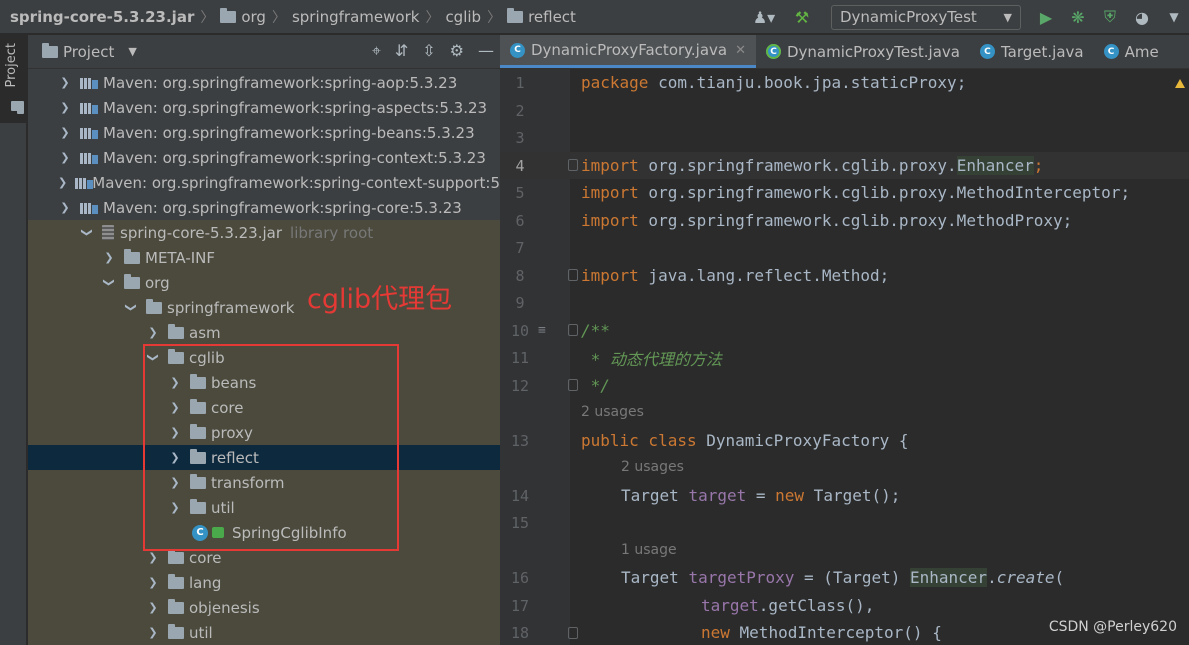 The image size is (1189, 645). What do you see at coordinates (802, 17) in the screenshot?
I see `build-hammer-icon: ⚒` at bounding box center [802, 17].